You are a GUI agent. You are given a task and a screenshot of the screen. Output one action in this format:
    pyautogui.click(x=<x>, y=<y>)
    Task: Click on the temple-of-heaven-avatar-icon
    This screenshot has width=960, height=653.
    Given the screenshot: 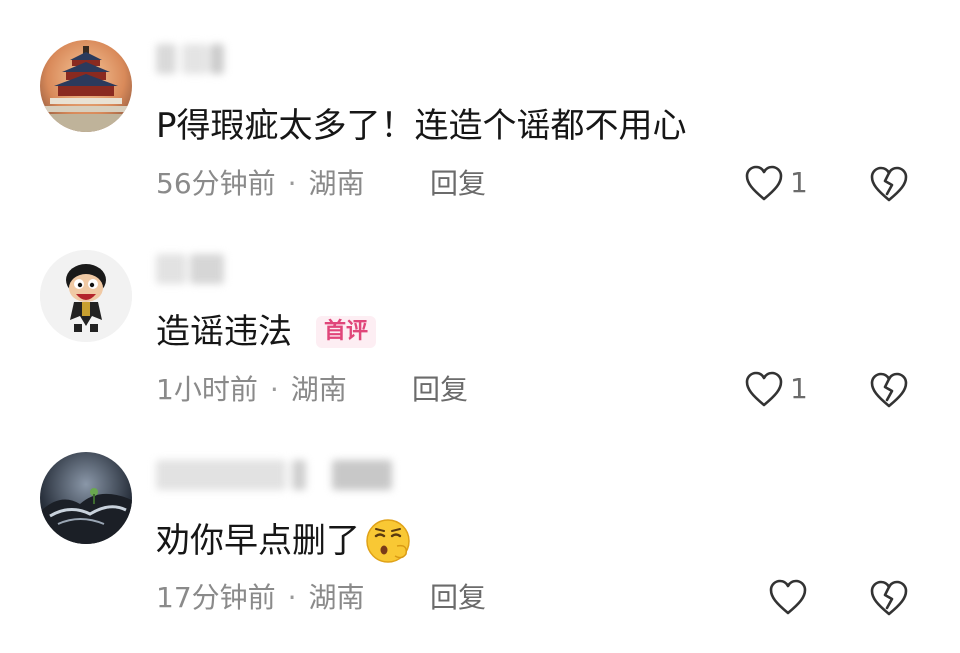 What is the action you would take?
    pyautogui.click(x=86, y=86)
    